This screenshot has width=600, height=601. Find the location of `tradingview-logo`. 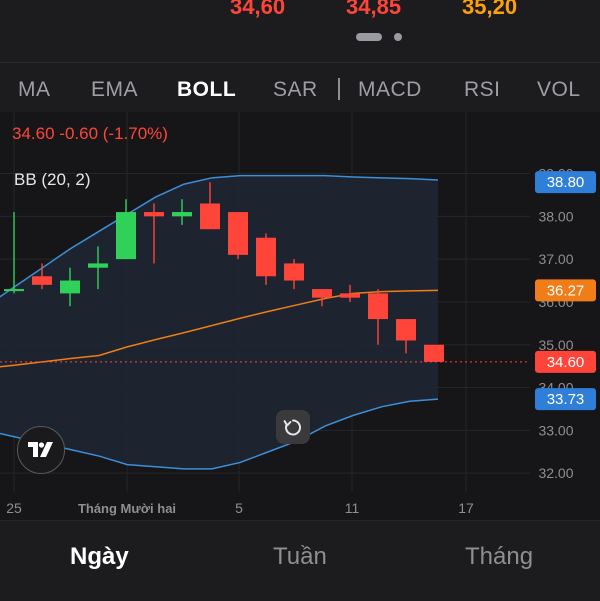

tradingview-logo is located at coordinates (41, 450).